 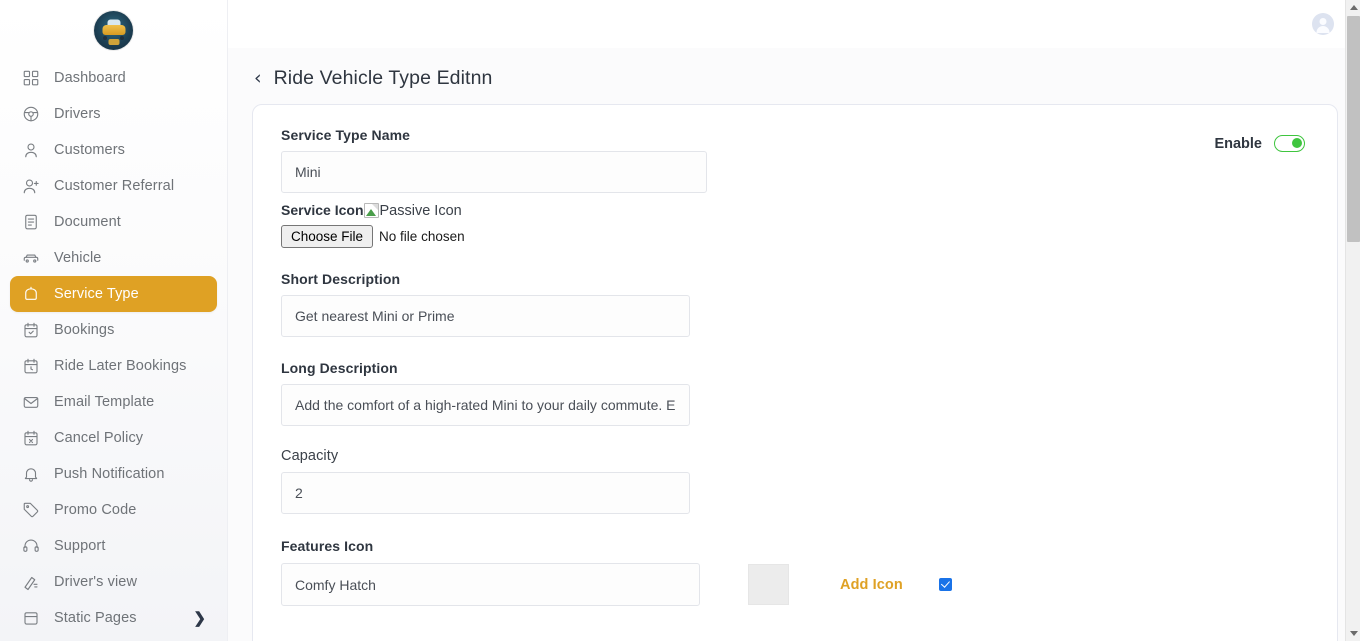 I want to click on driver-view-icon, so click(x=30, y=582).